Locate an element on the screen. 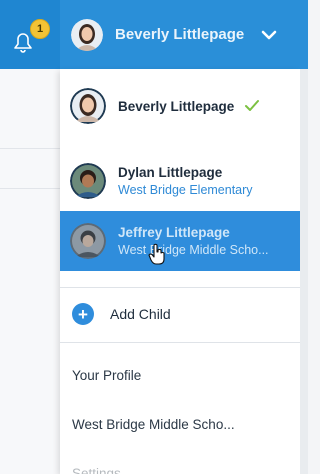 The image size is (320, 474). add-child-label: Add Child is located at coordinates (140, 314).